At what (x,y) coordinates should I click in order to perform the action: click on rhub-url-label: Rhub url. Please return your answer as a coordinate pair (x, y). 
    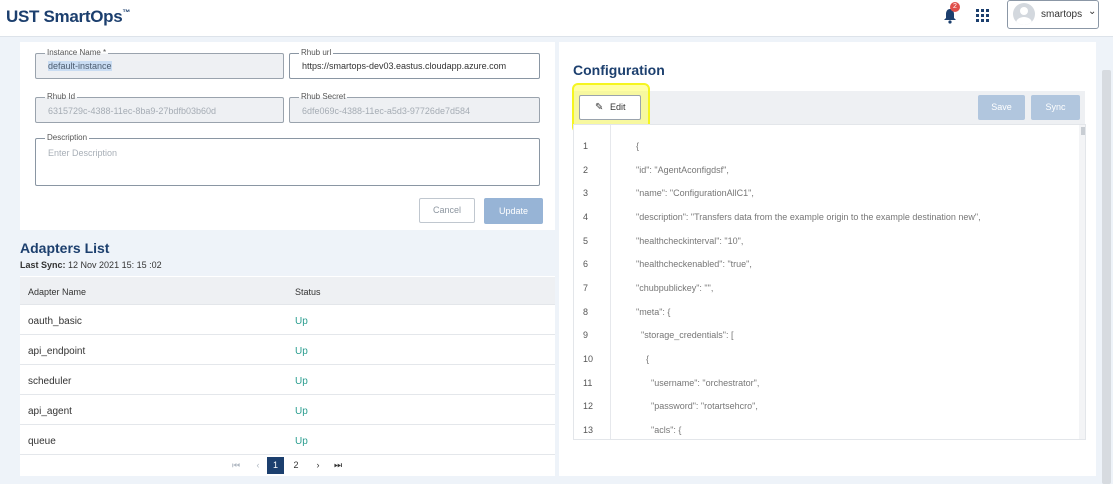
    Looking at the image, I should click on (316, 53).